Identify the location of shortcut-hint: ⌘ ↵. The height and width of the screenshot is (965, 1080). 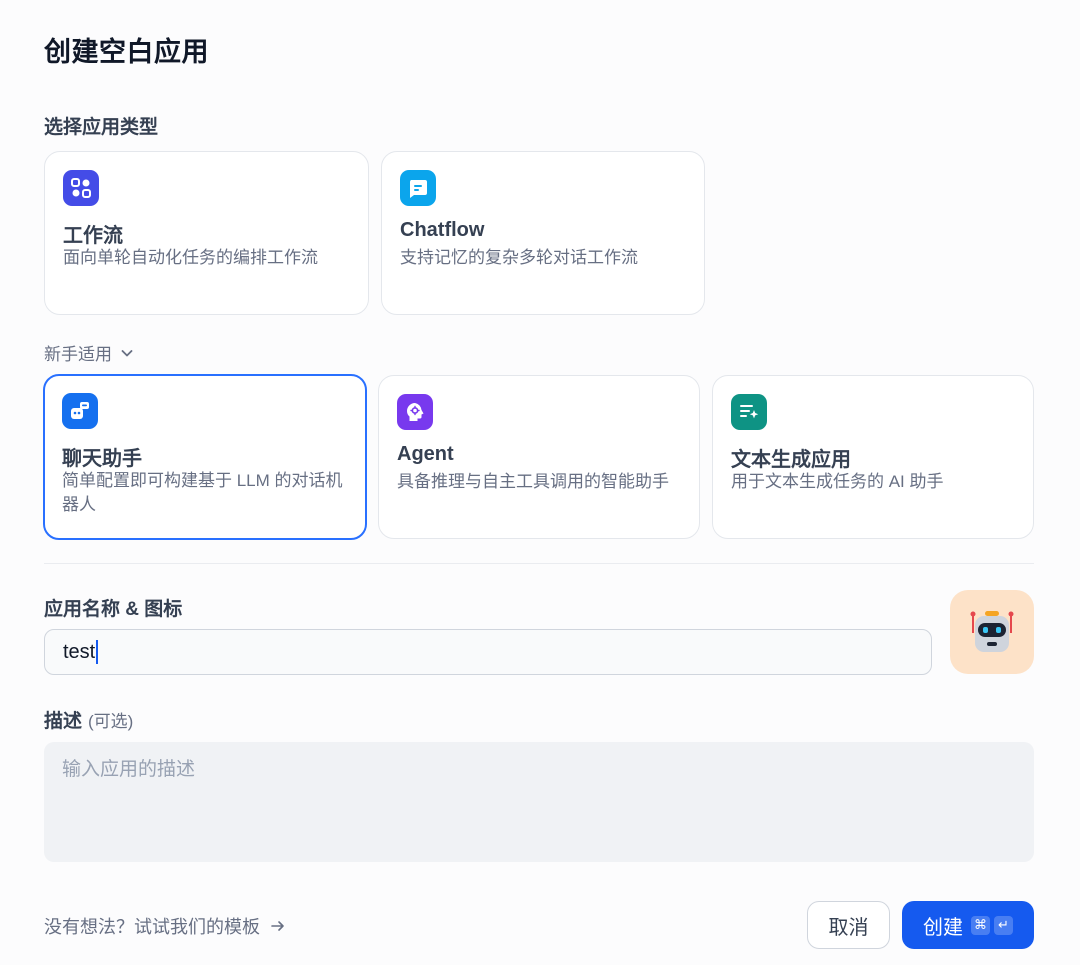
(992, 925).